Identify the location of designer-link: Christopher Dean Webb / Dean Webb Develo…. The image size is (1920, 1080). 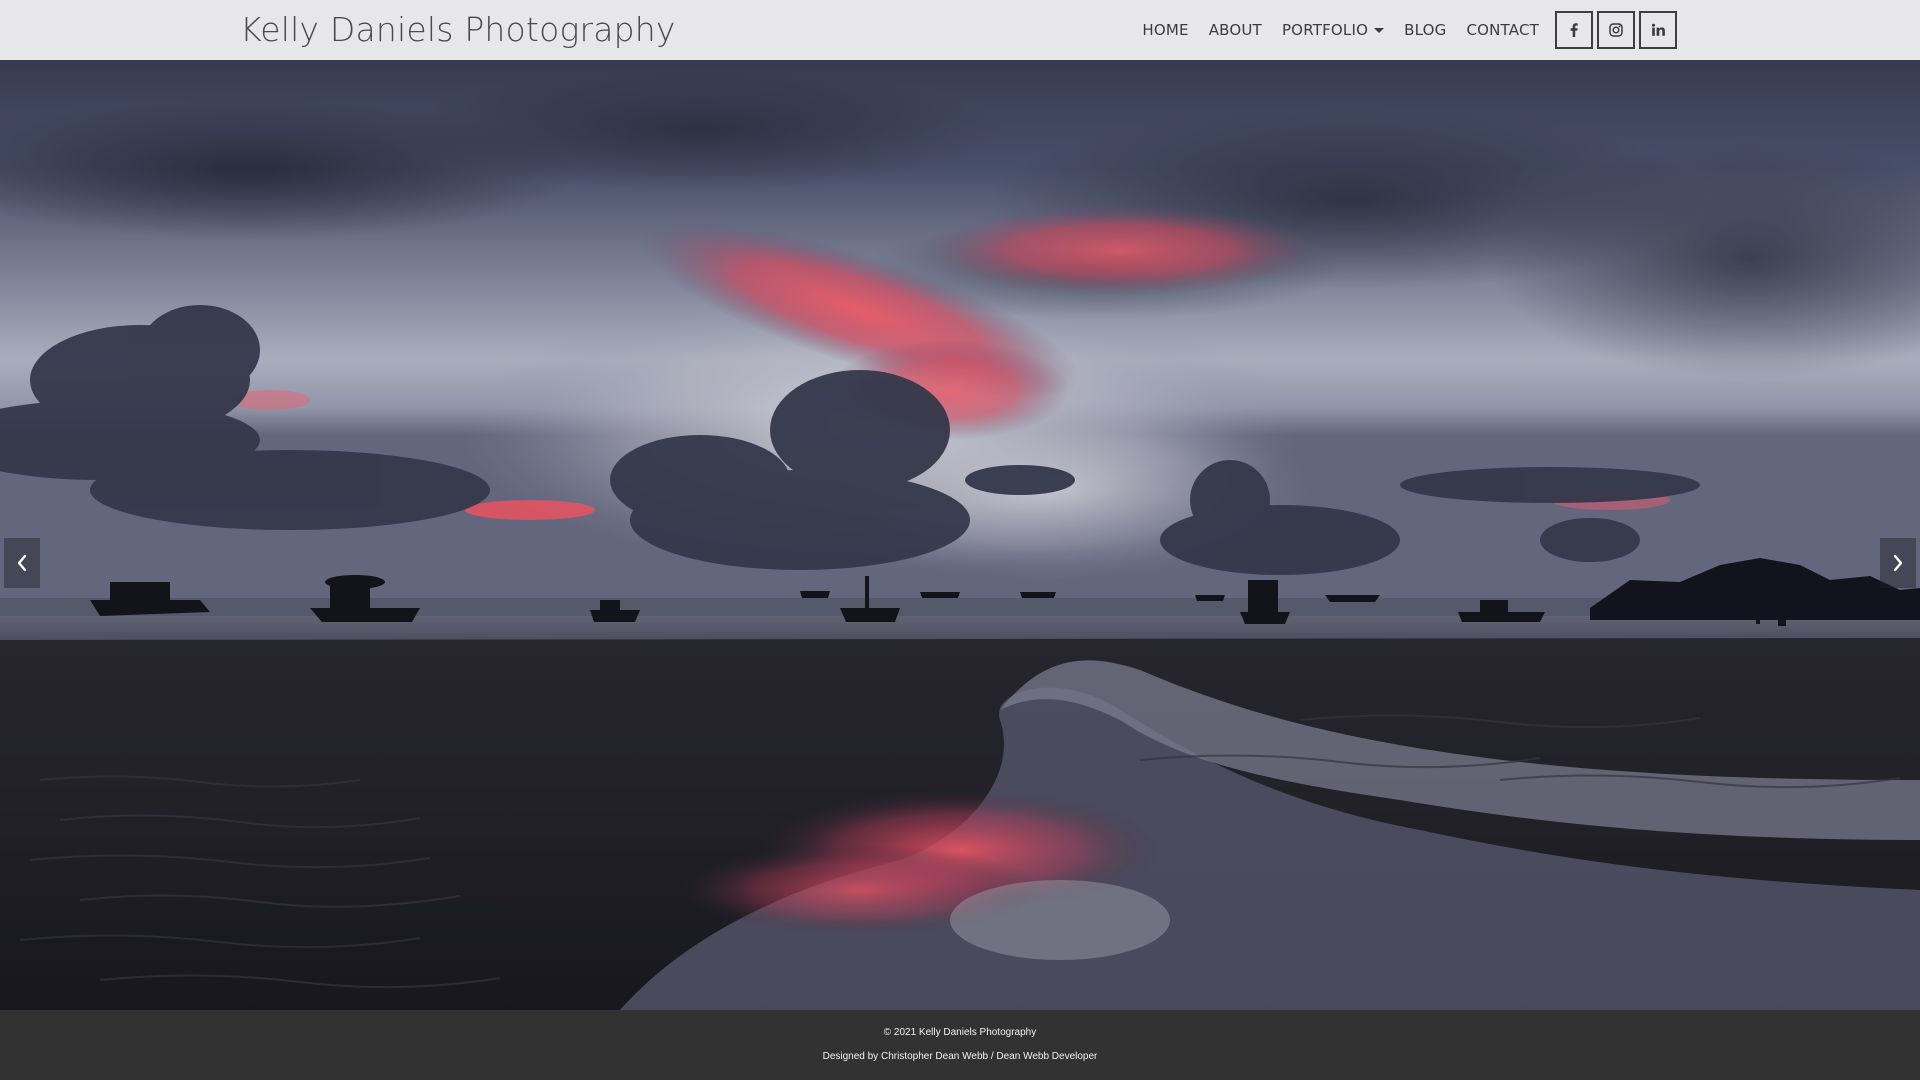
(989, 1056).